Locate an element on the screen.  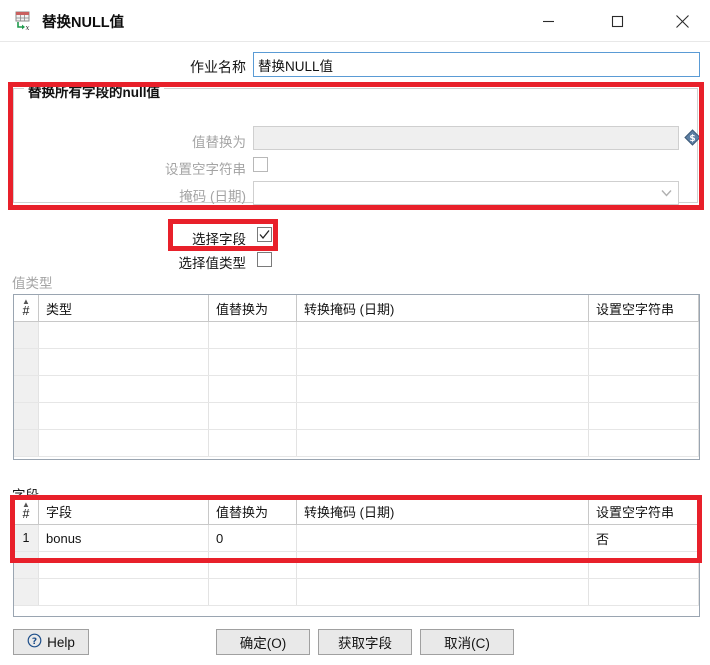
window-title: 替换NULL值 is located at coordinates (83, 23).